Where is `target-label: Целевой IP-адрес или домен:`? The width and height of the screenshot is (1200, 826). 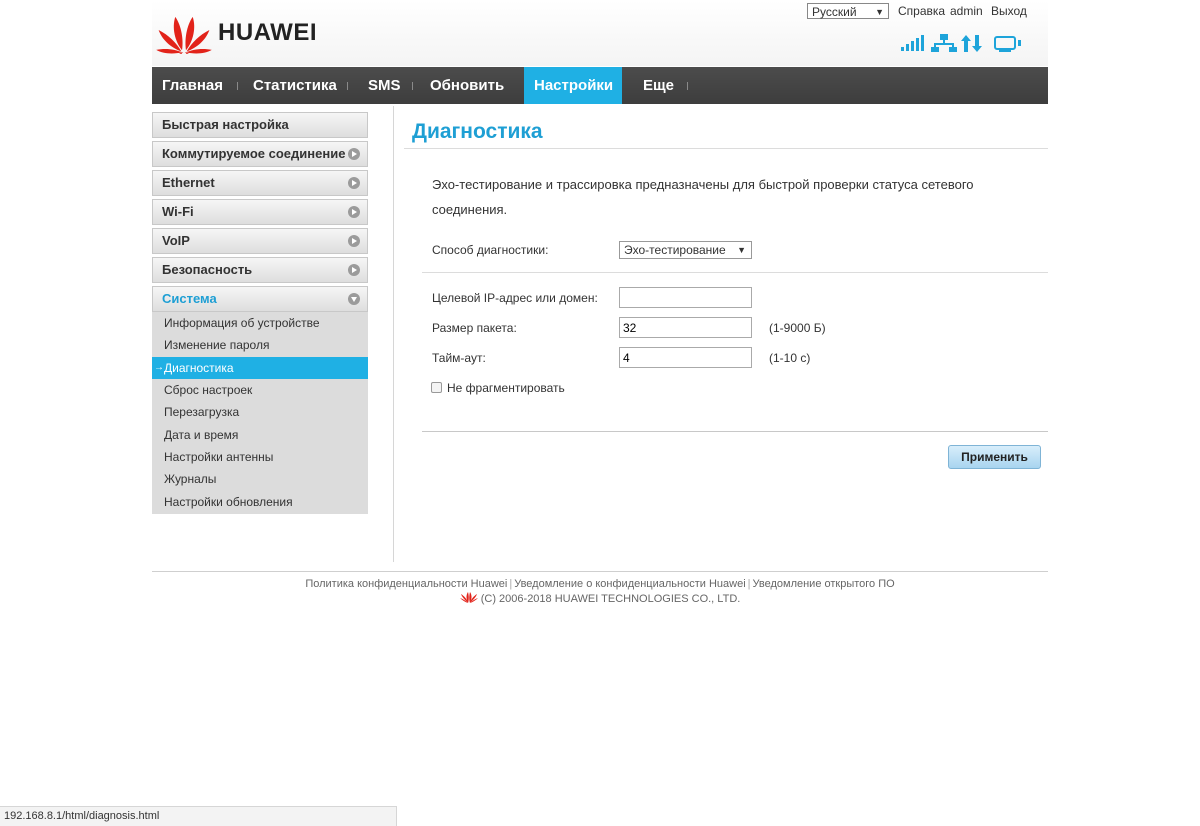 target-label: Целевой IP-адрес или домен: is located at coordinates (515, 298).